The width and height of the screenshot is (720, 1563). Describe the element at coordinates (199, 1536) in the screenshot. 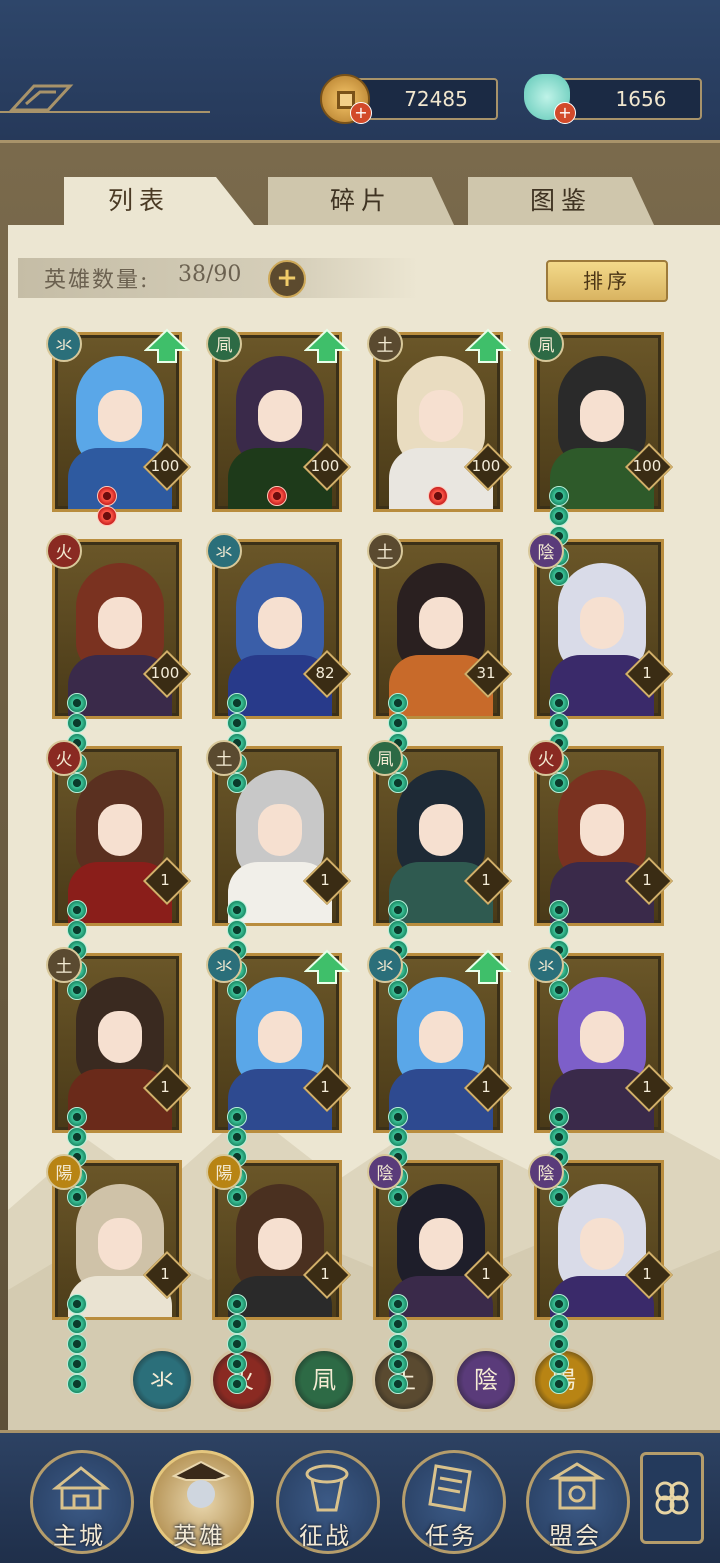

I see `nav-label: 英雄` at that location.